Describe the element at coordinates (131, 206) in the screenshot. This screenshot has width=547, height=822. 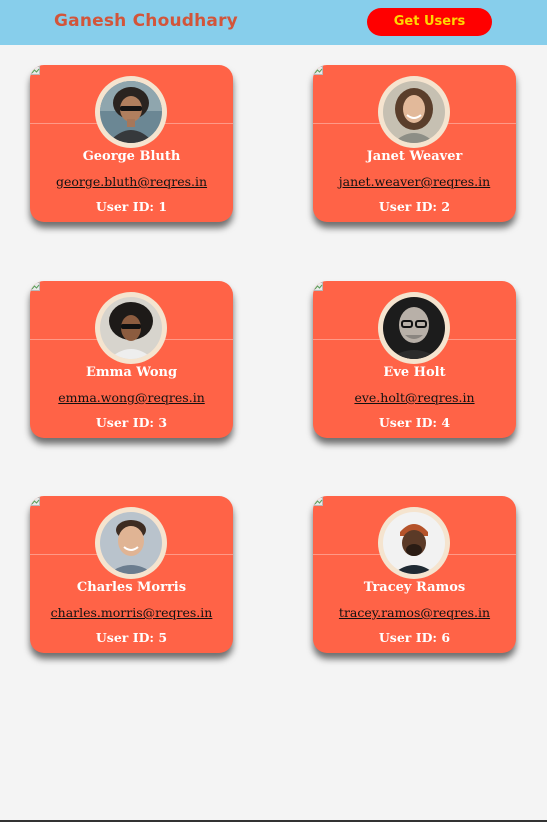
I see `user-id: User ID: 1` at that location.